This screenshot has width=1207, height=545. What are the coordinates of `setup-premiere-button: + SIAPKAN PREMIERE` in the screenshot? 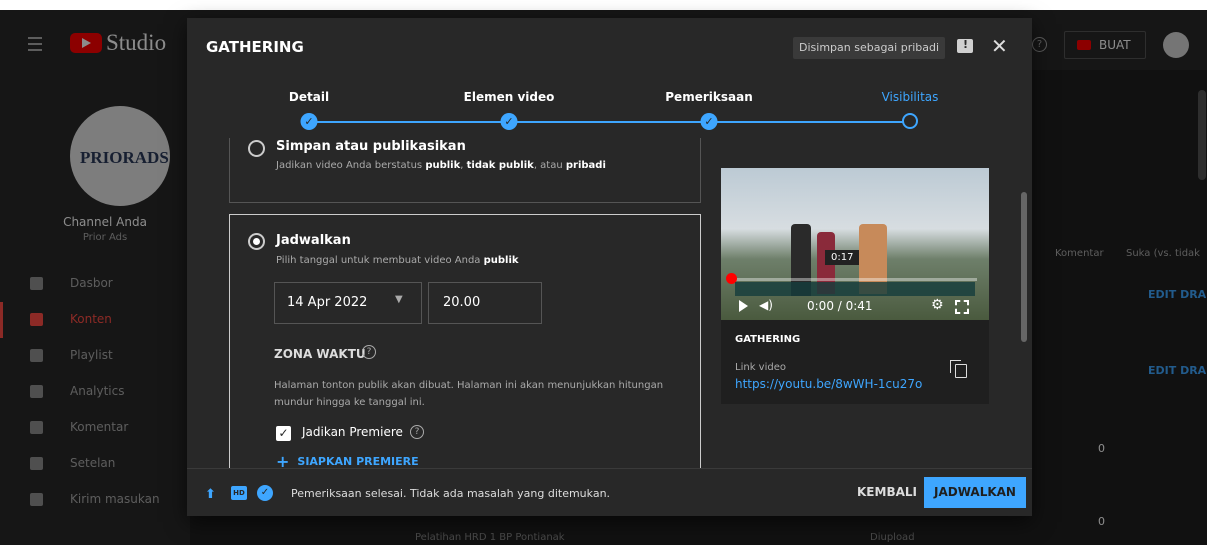 It's located at (347, 460).